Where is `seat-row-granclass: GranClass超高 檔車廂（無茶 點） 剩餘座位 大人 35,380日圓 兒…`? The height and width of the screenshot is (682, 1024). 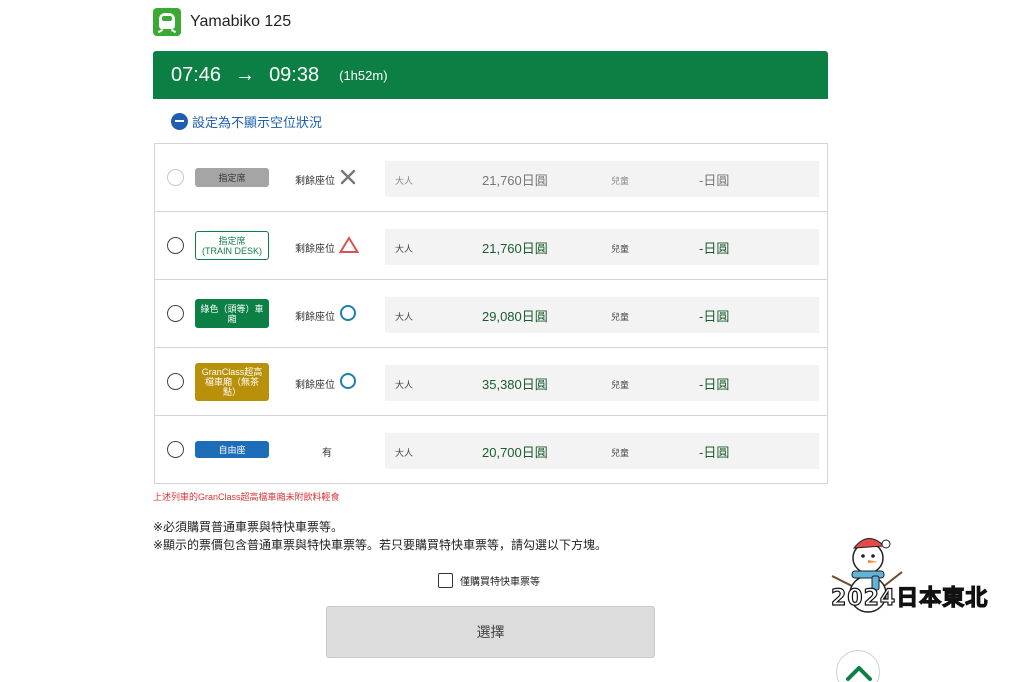
seat-row-granclass: GranClass超高 檔車廂（無茶 點） 剩餘座位 大人 35,380日圓 兒… is located at coordinates (491, 382).